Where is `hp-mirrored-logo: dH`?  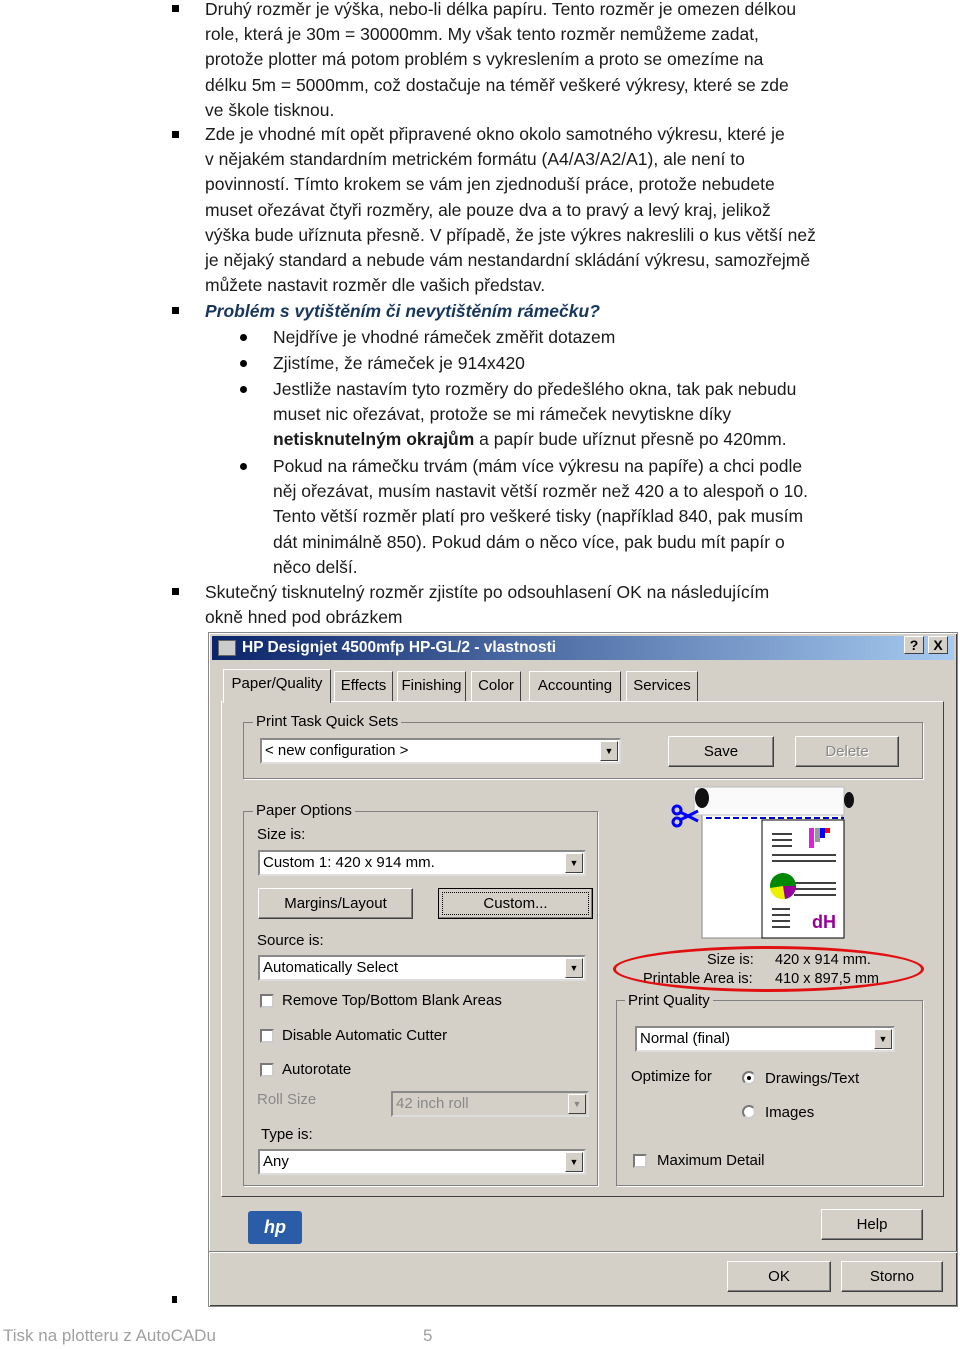 hp-mirrored-logo: dH is located at coordinates (824, 922).